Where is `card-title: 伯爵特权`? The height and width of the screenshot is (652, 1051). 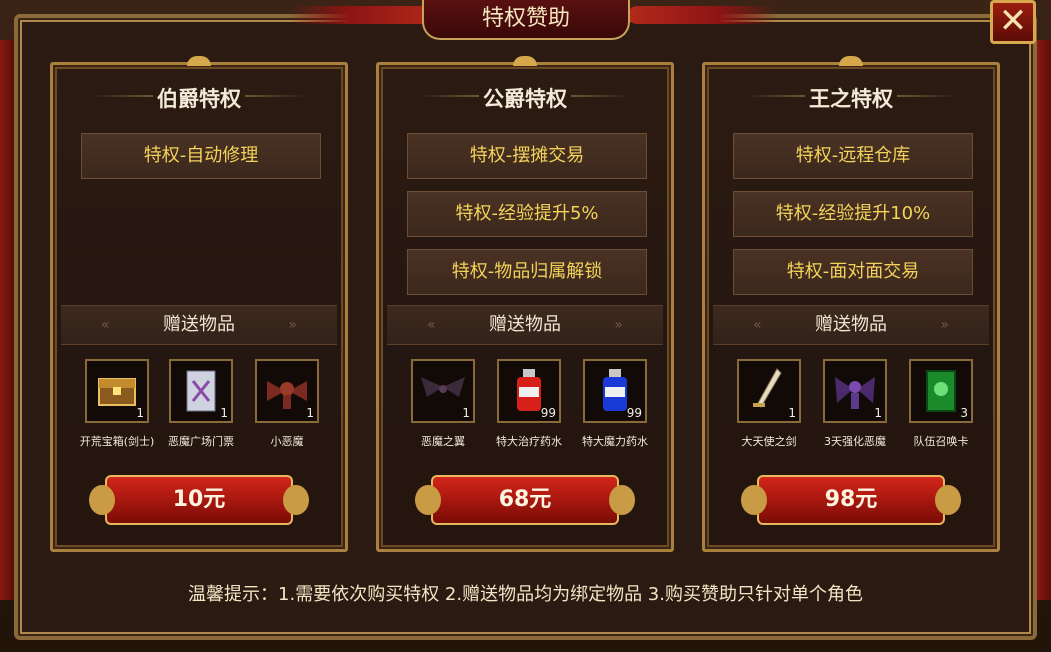 card-title: 伯爵特权 is located at coordinates (199, 99).